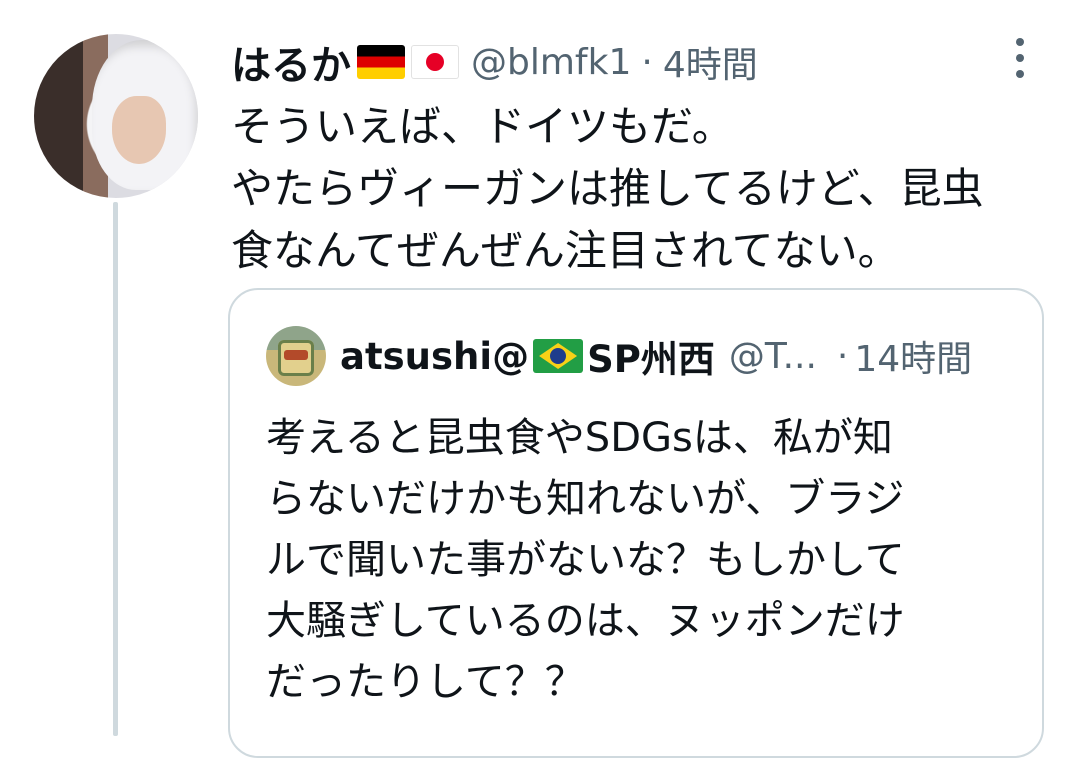 Image resolution: width=1080 pixels, height=758 pixels. What do you see at coordinates (651, 359) in the screenshot?
I see `quoted-author-name-suffix: SP州西` at bounding box center [651, 359].